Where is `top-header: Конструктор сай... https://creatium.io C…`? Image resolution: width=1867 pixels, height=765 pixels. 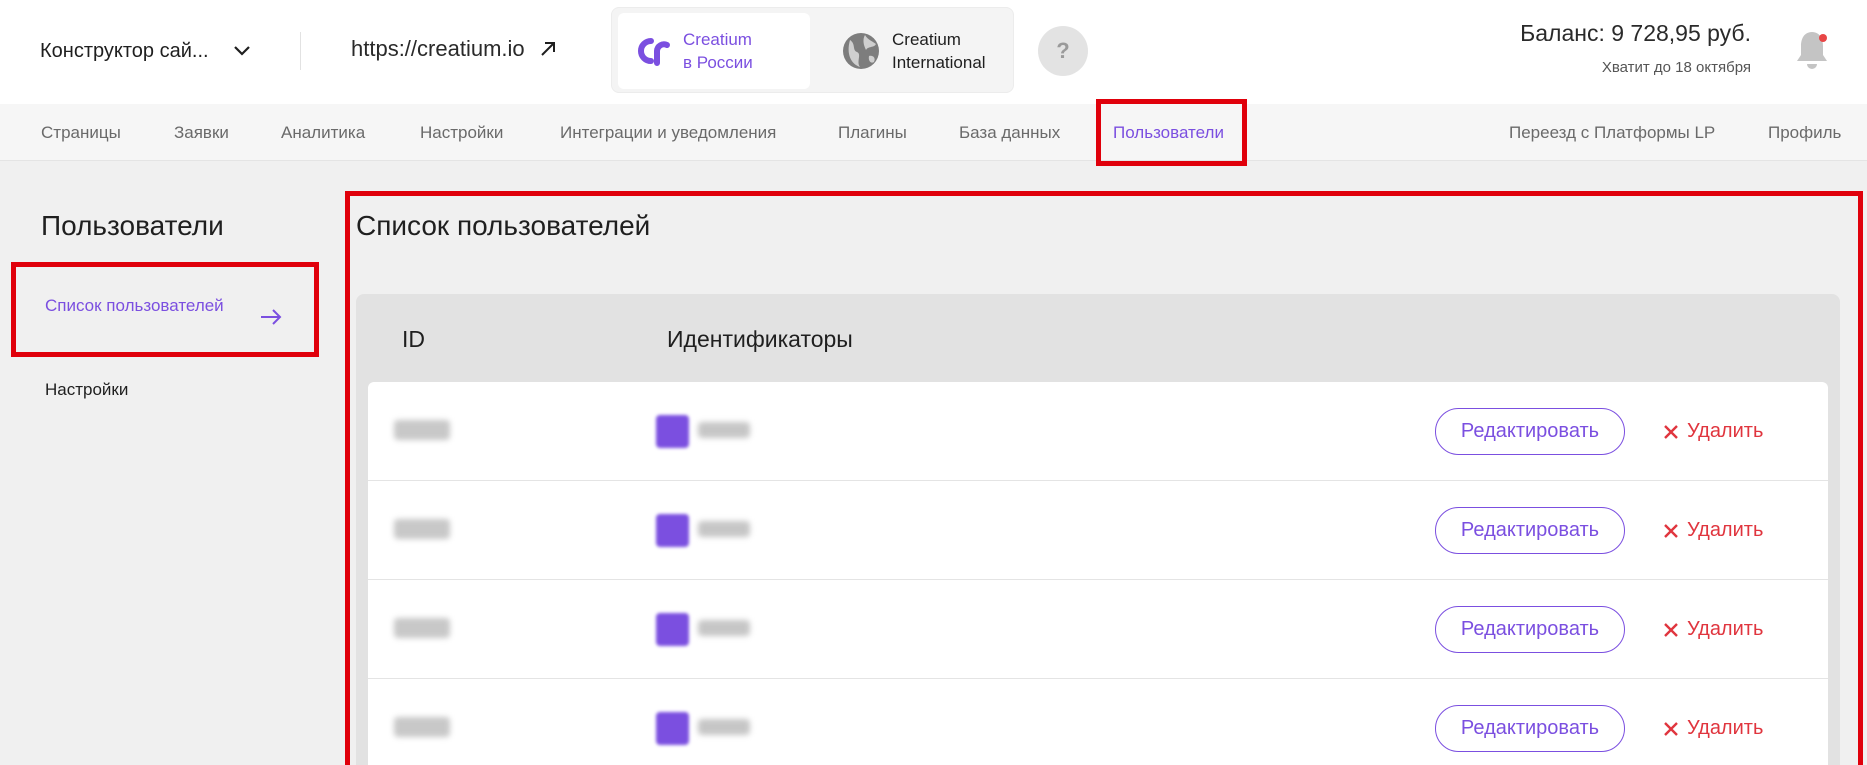
top-header: Конструктор сай... https://creatium.io C… is located at coordinates (933, 52).